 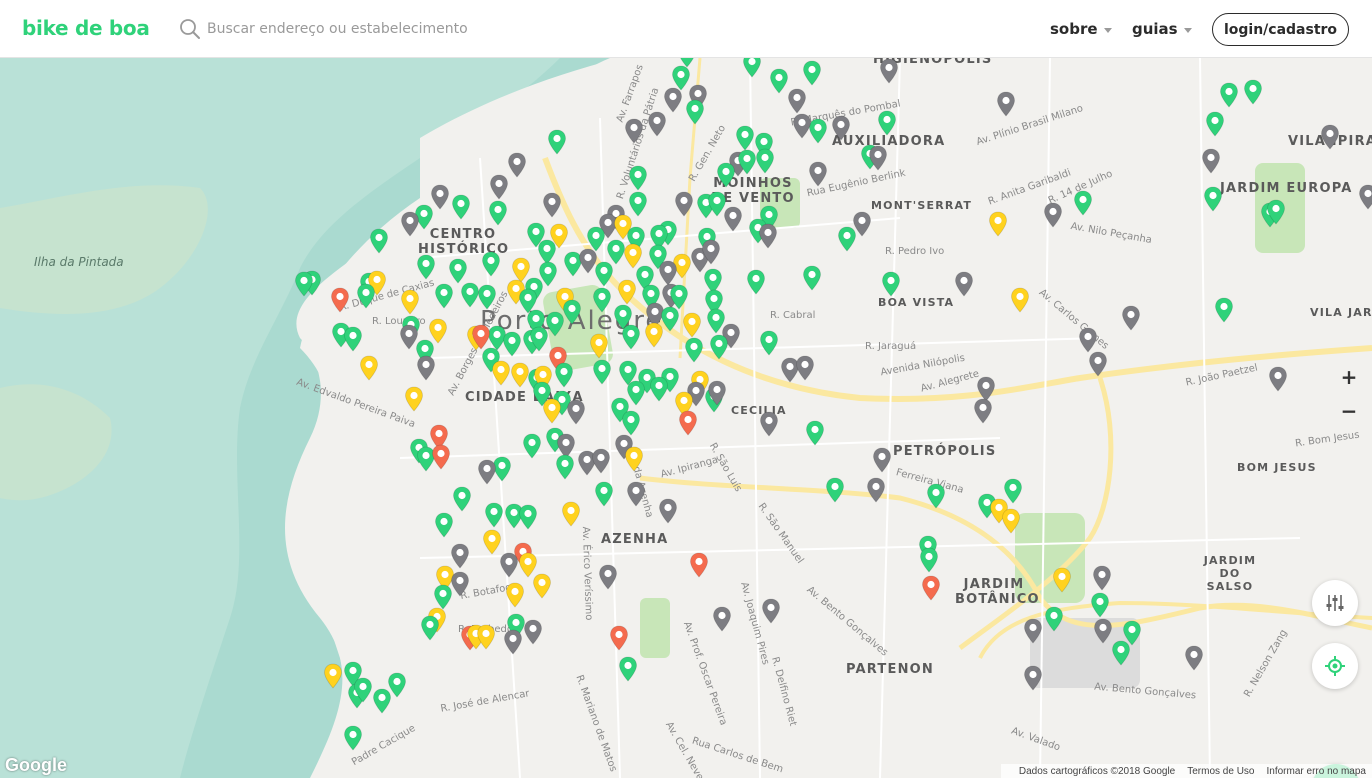 I want to click on terms-link: Termos de Uso, so click(x=1220, y=771).